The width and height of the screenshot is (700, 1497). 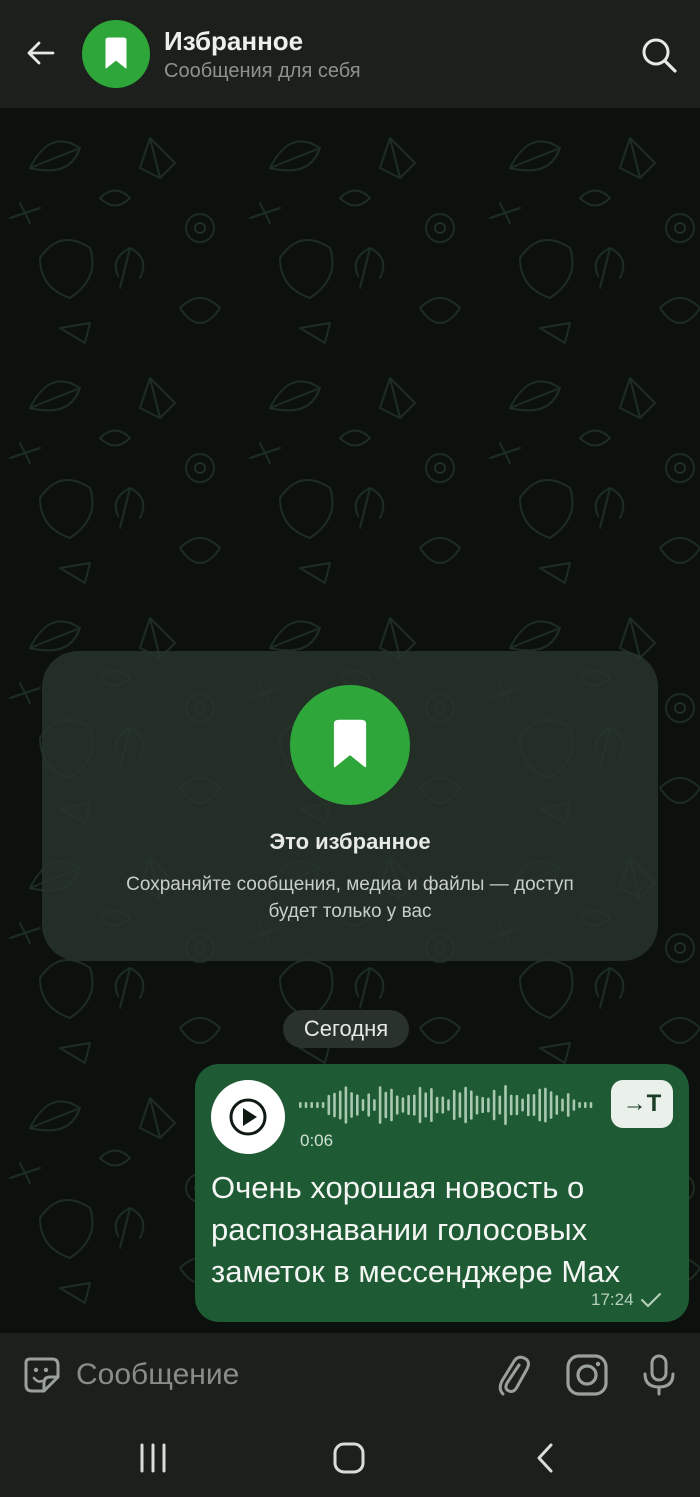 I want to click on recents-icon, so click(x=153, y=1458).